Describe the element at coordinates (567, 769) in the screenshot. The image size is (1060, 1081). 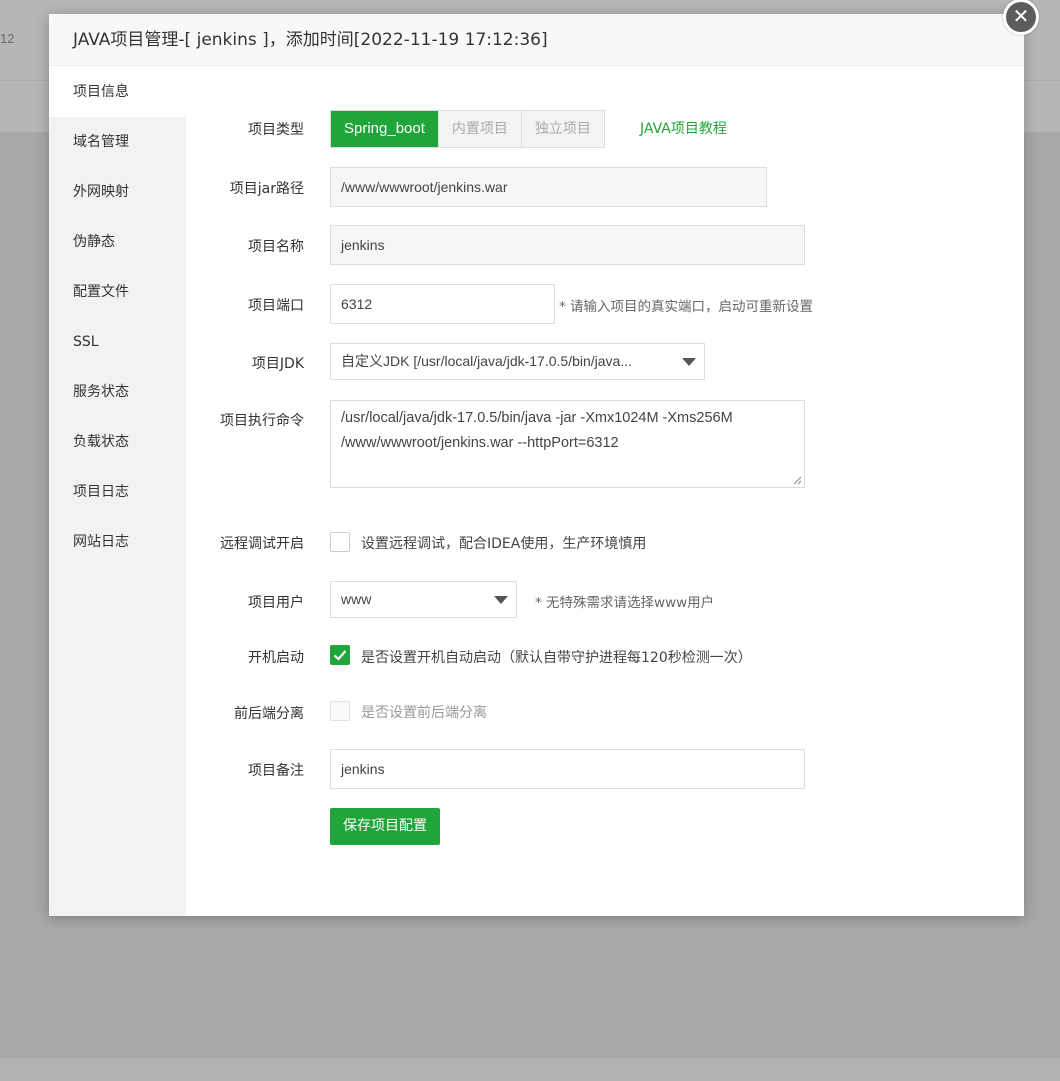
I see `project-remark-input: jenkins` at that location.